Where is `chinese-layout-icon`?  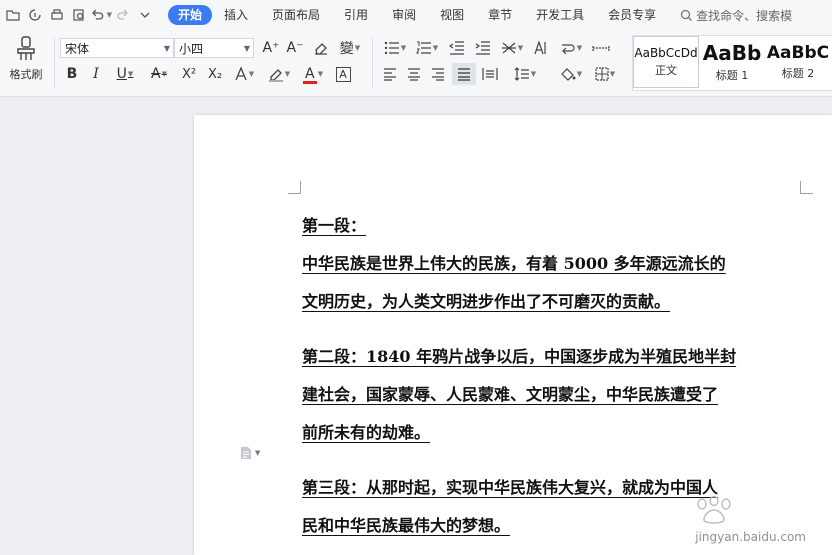
chinese-layout-icon is located at coordinates (508, 48).